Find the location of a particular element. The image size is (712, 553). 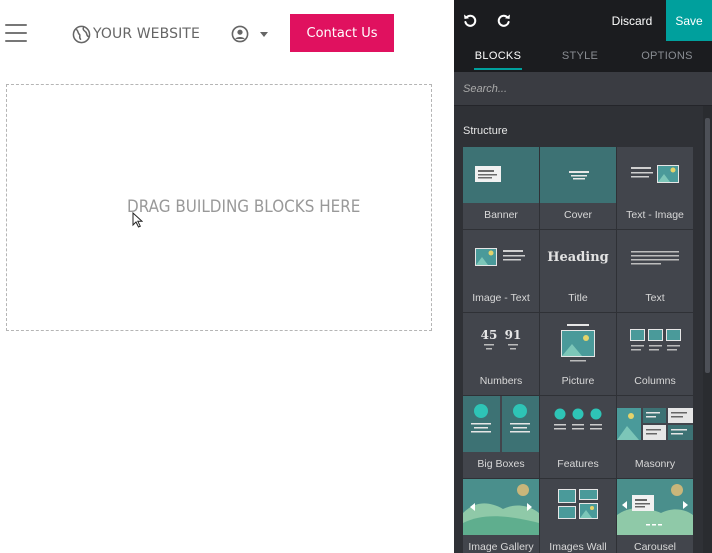

big-boxes-icon is located at coordinates (501, 424).